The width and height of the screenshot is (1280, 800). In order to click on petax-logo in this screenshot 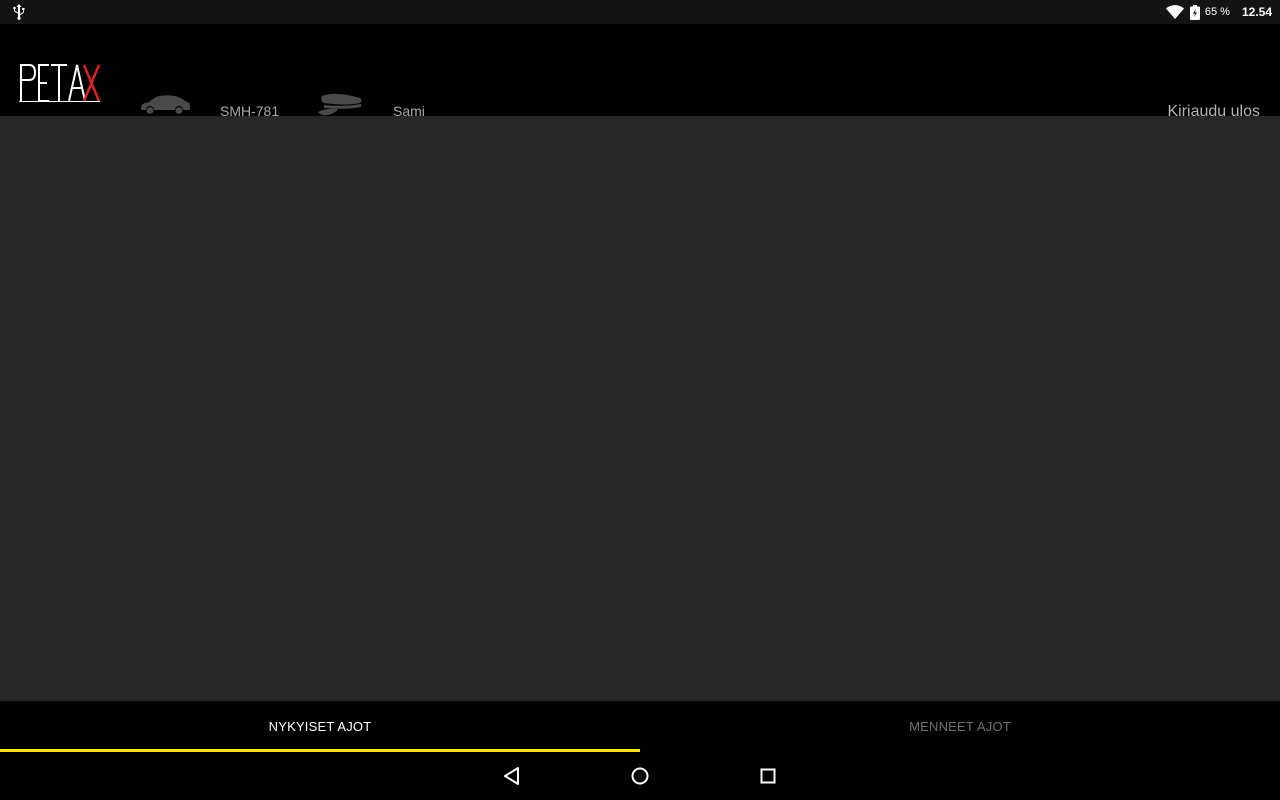, I will do `click(60, 83)`.